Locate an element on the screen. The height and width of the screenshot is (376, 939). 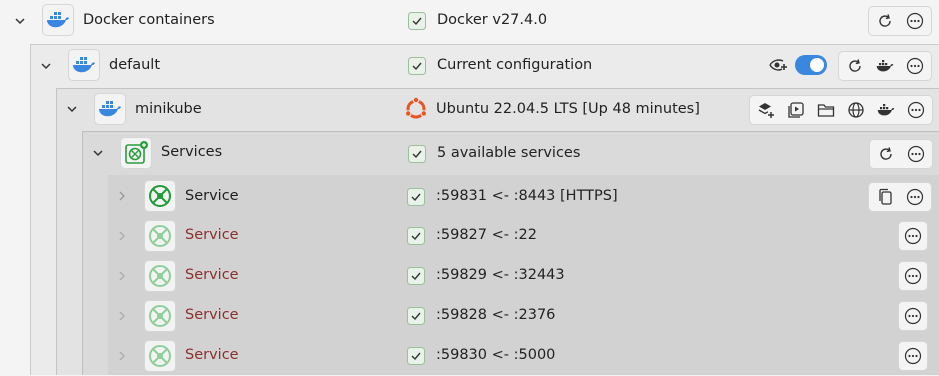
ubuntu-status-text: Ubuntu 22.04.5 LTS [Up 48 minutes] is located at coordinates (568, 109).